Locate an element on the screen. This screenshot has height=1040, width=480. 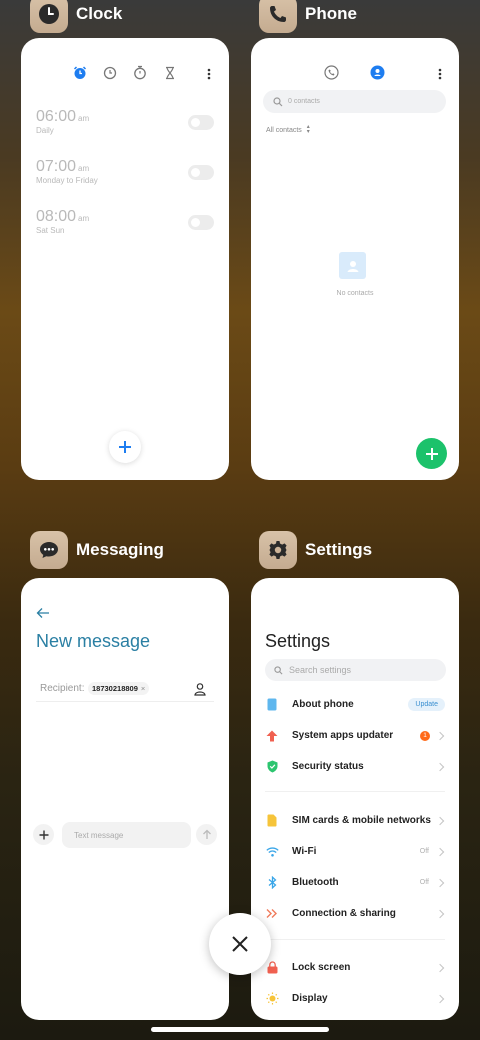
close-icon is located at coordinates (240, 944).